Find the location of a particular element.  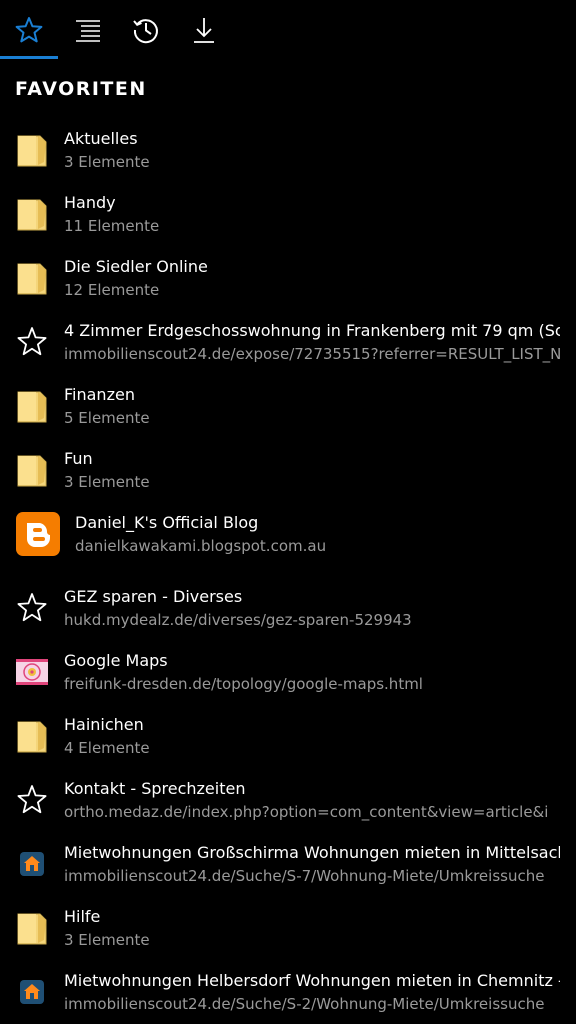

active-tab-indicator is located at coordinates (29, 57).